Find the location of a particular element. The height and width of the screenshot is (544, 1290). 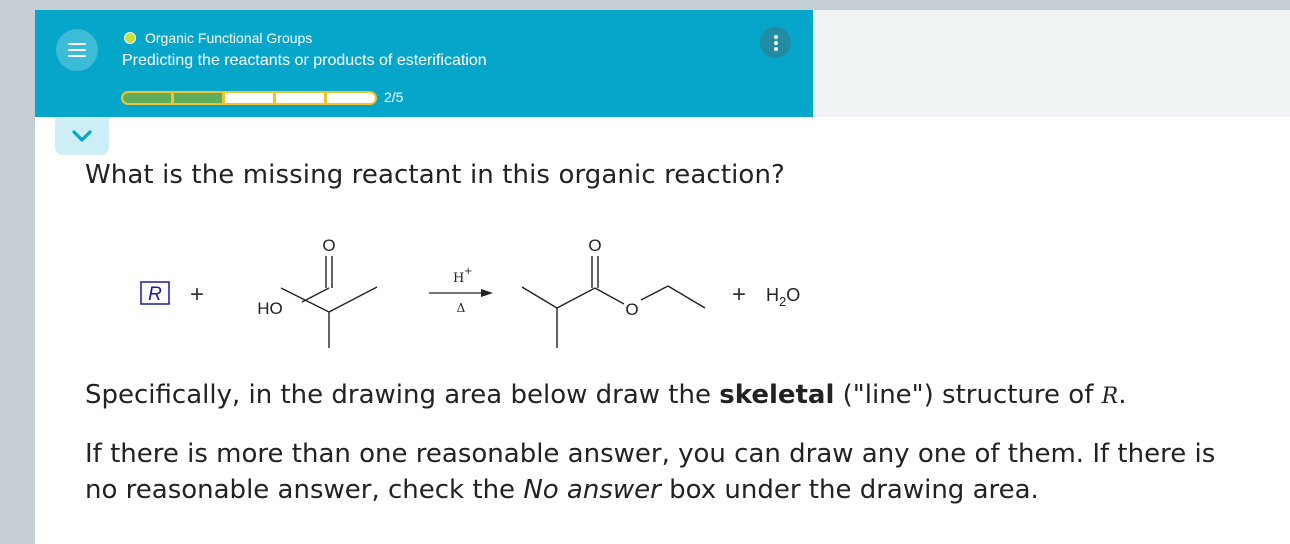

water-formula: H2O is located at coordinates (783, 297).